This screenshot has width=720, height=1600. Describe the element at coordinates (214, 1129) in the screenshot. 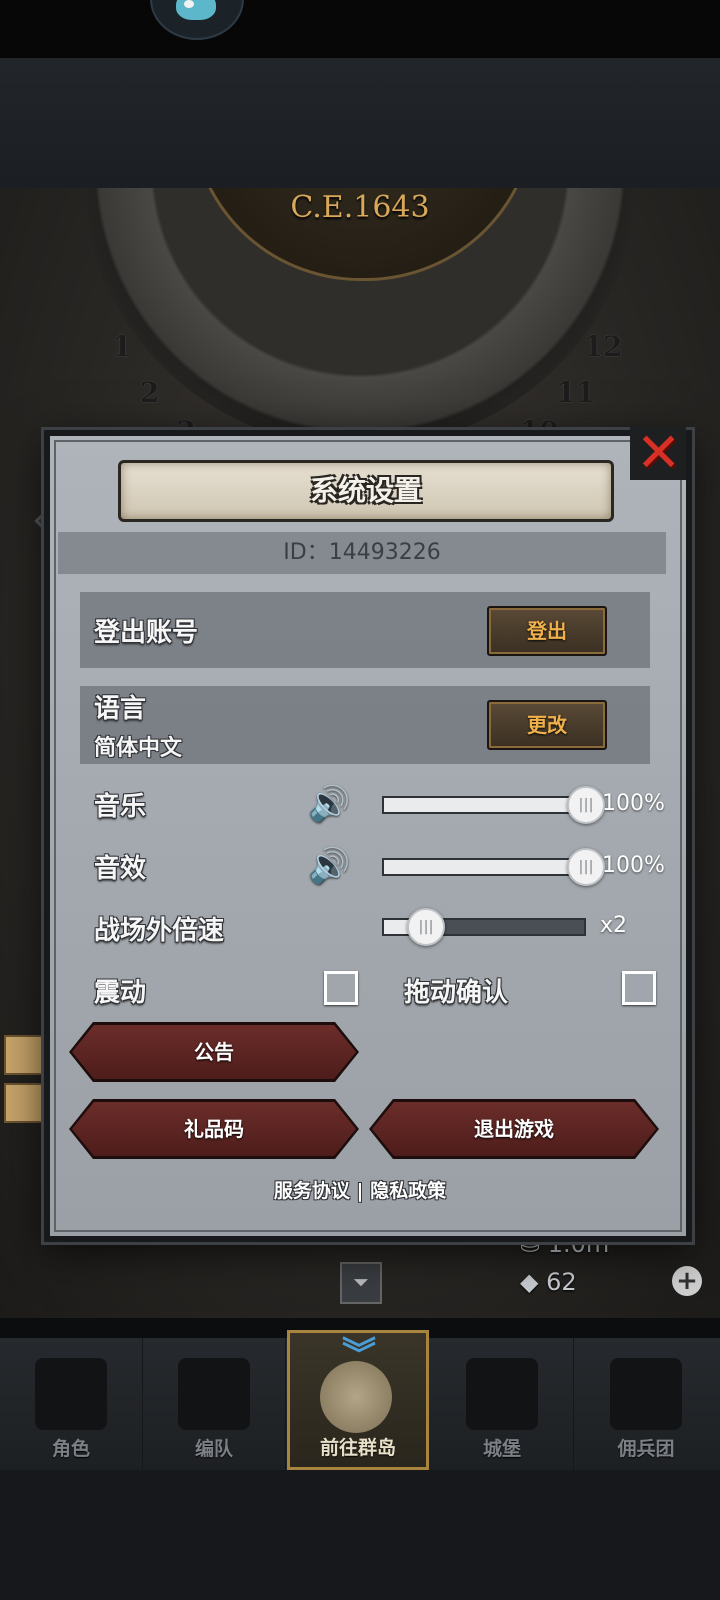

I see `gift-code-button: 礼品码` at that location.